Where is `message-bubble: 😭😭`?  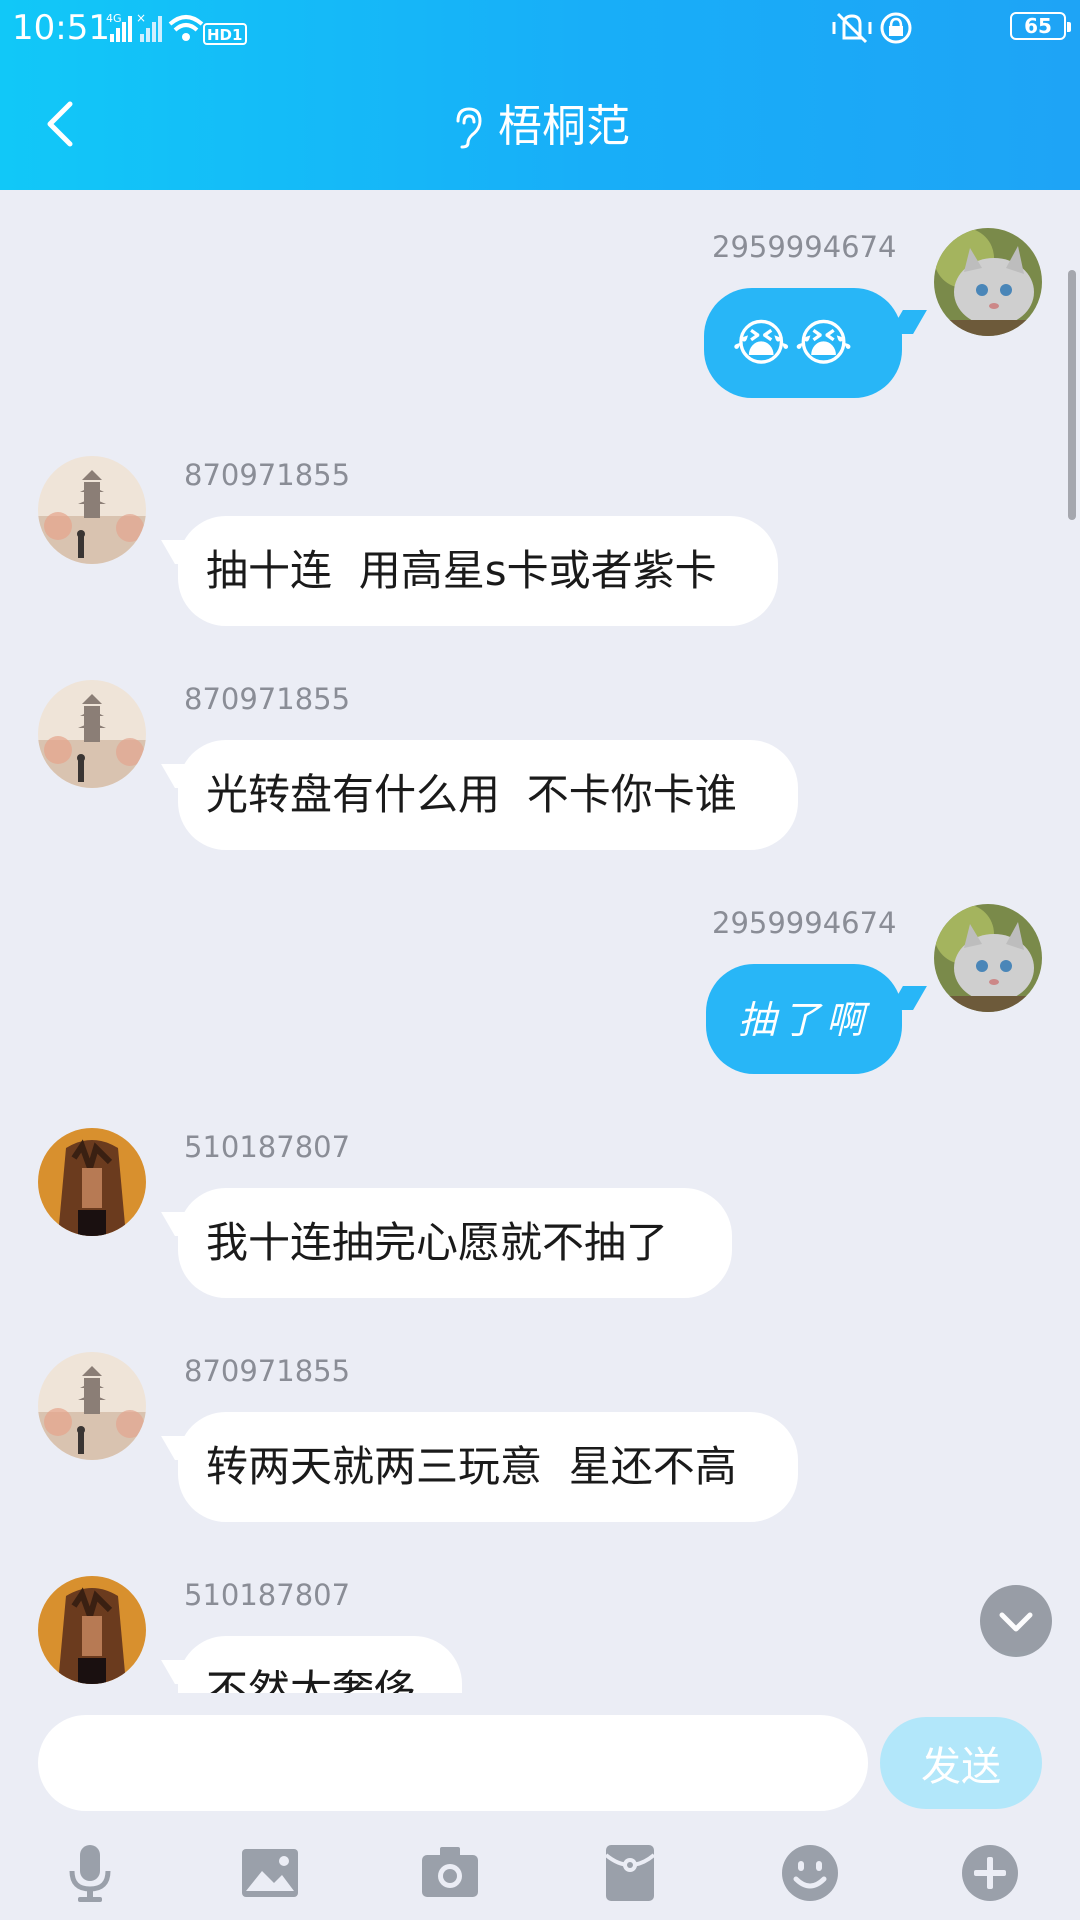 message-bubble: 😭😭 is located at coordinates (803, 343).